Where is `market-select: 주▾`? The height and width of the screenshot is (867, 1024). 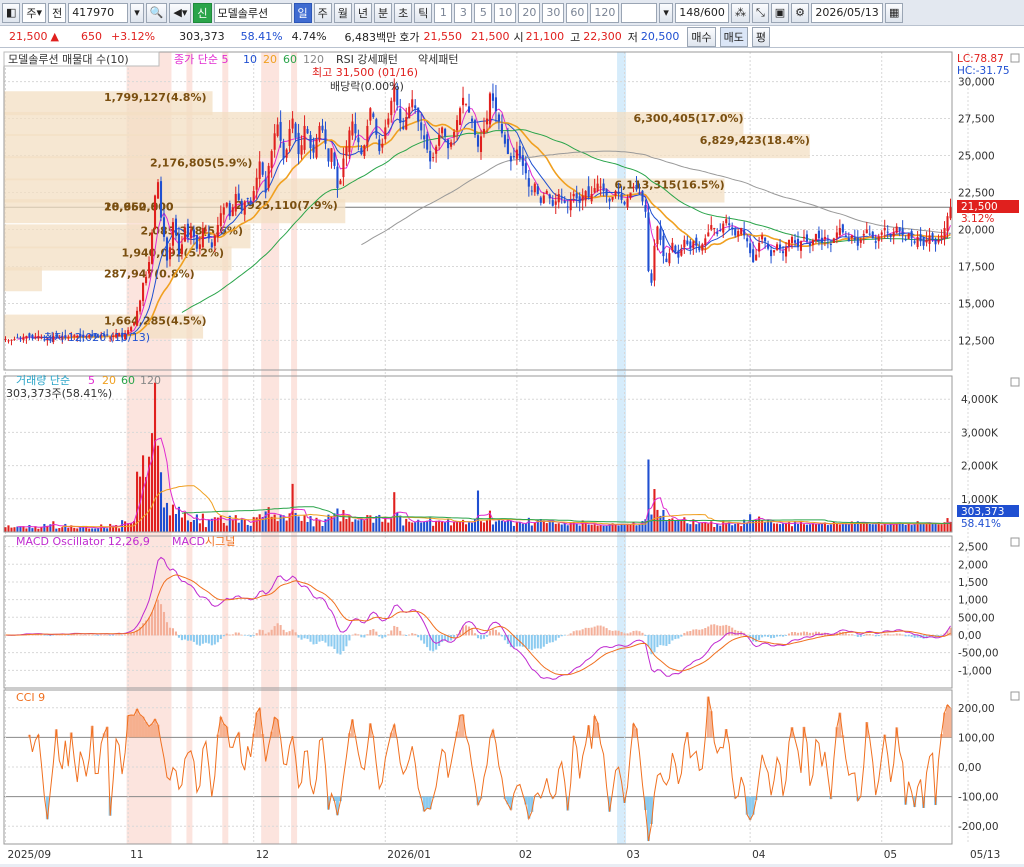 market-select: 주▾ is located at coordinates (34, 13).